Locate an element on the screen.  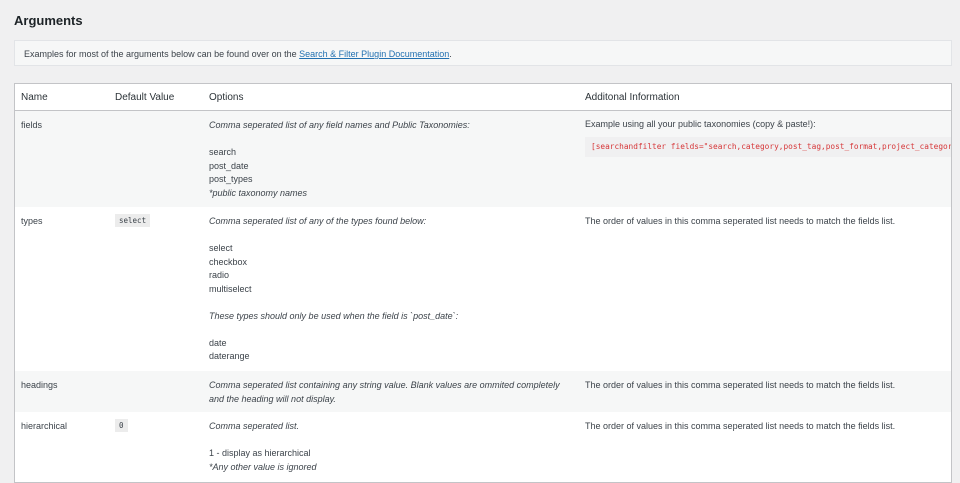
row-default-value: 0 is located at coordinates (121, 425).